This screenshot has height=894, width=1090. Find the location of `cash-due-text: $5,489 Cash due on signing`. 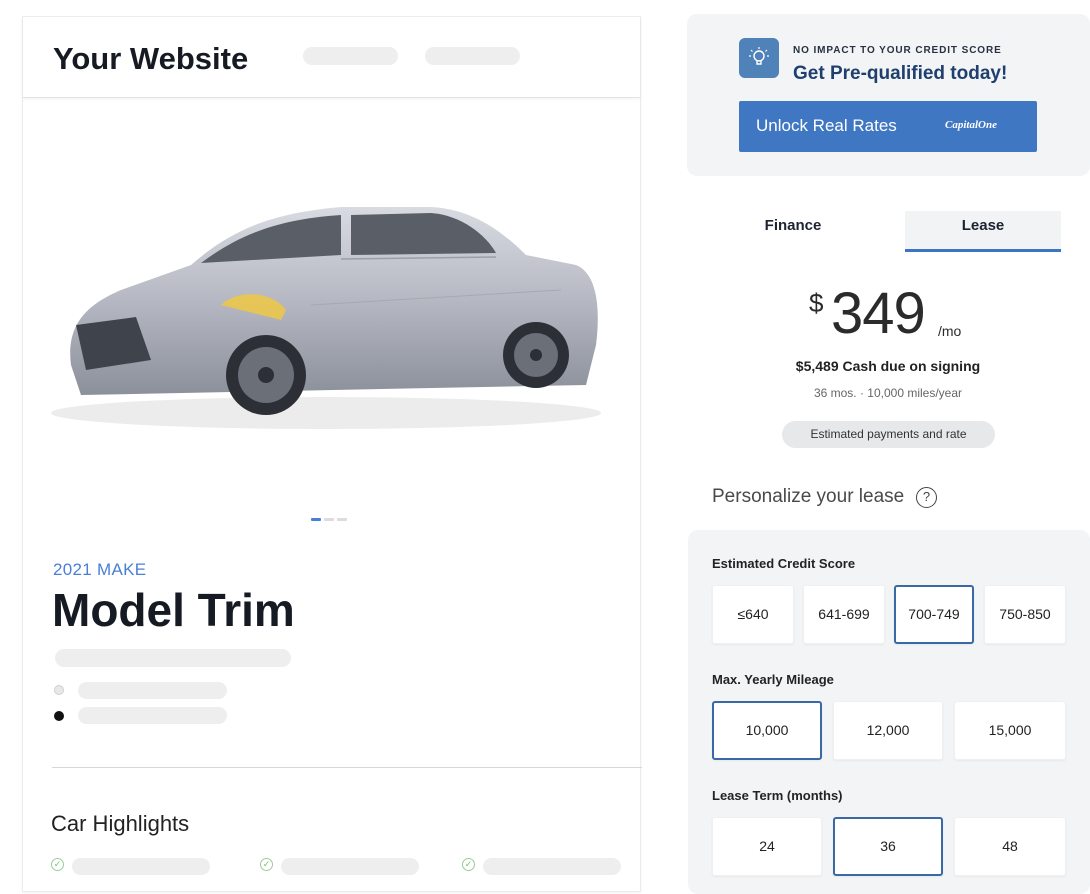

cash-due-text: $5,489 Cash due on signing is located at coordinates (888, 366).